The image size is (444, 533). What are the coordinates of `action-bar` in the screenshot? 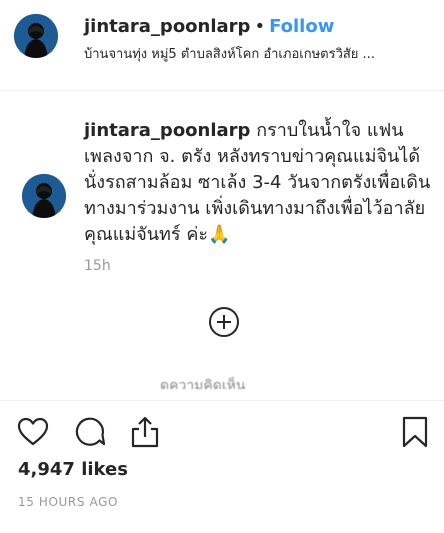 It's located at (222, 432).